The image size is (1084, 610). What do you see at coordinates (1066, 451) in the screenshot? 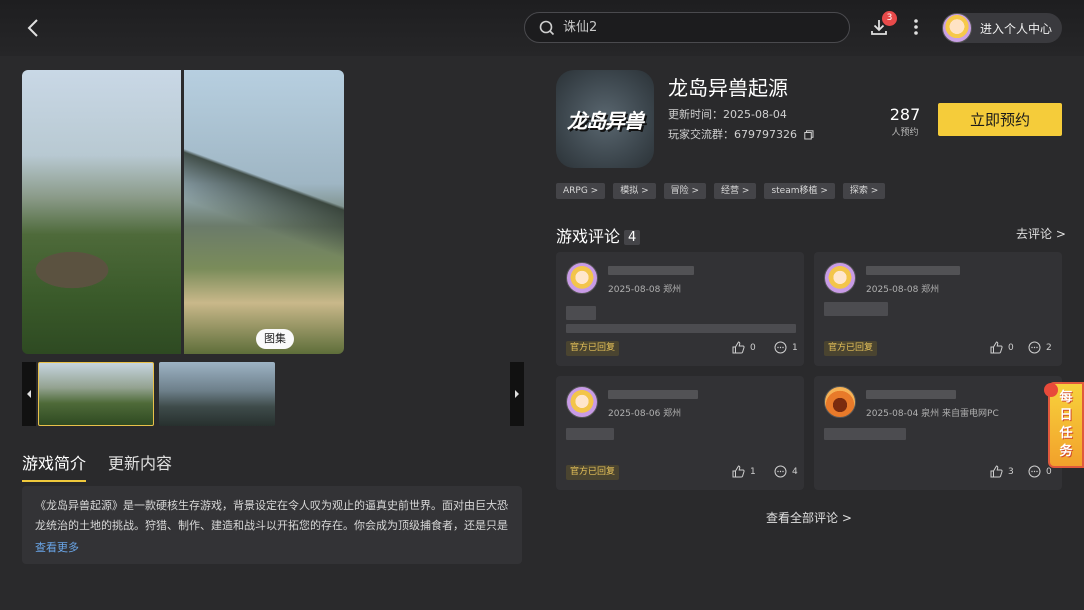
I see `daily-task-char: 务` at bounding box center [1066, 451].